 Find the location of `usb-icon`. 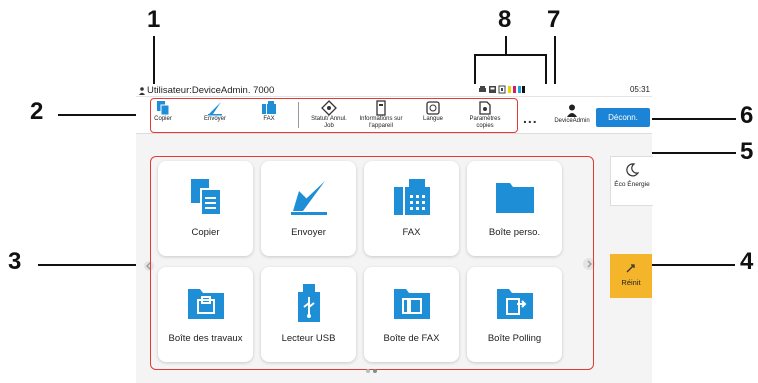

usb-icon is located at coordinates (308, 303).